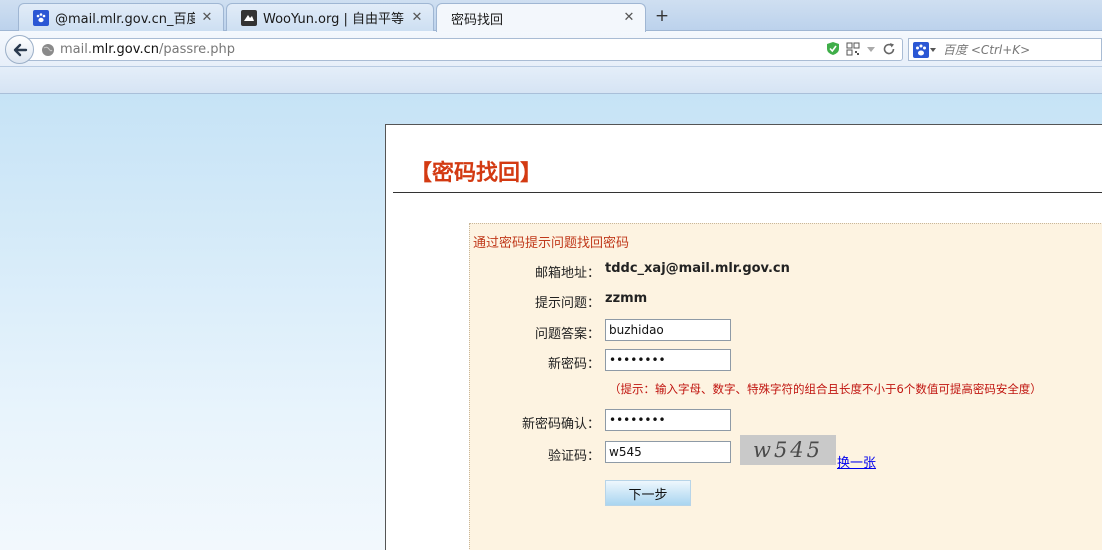 The height and width of the screenshot is (550, 1102). I want to click on new-password-label: 新密码：, so click(573, 364).